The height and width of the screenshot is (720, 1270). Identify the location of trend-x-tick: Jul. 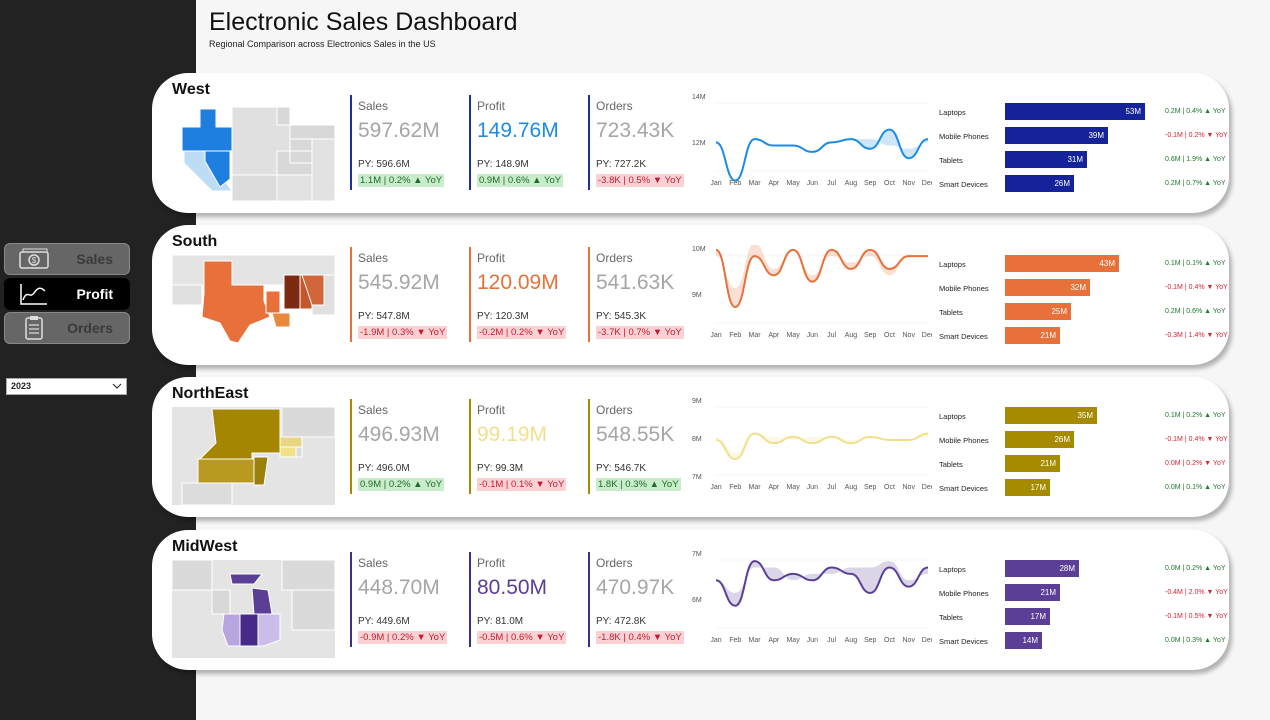
(831, 640).